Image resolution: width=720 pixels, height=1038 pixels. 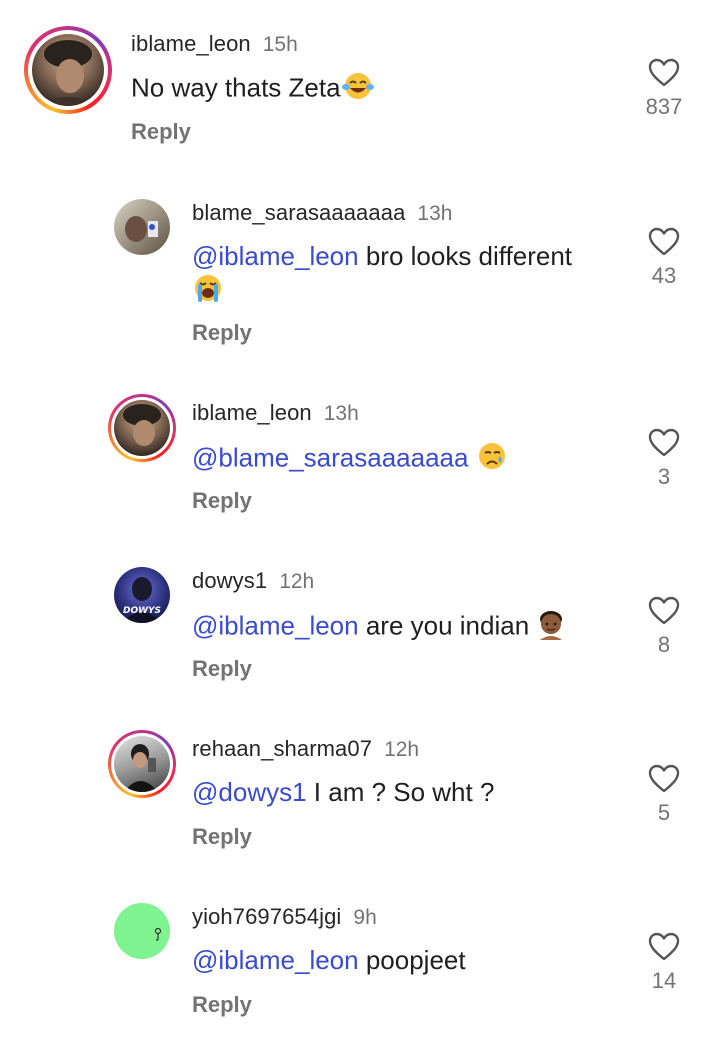 What do you see at coordinates (492, 459) in the screenshot?
I see `crying-emoji` at bounding box center [492, 459].